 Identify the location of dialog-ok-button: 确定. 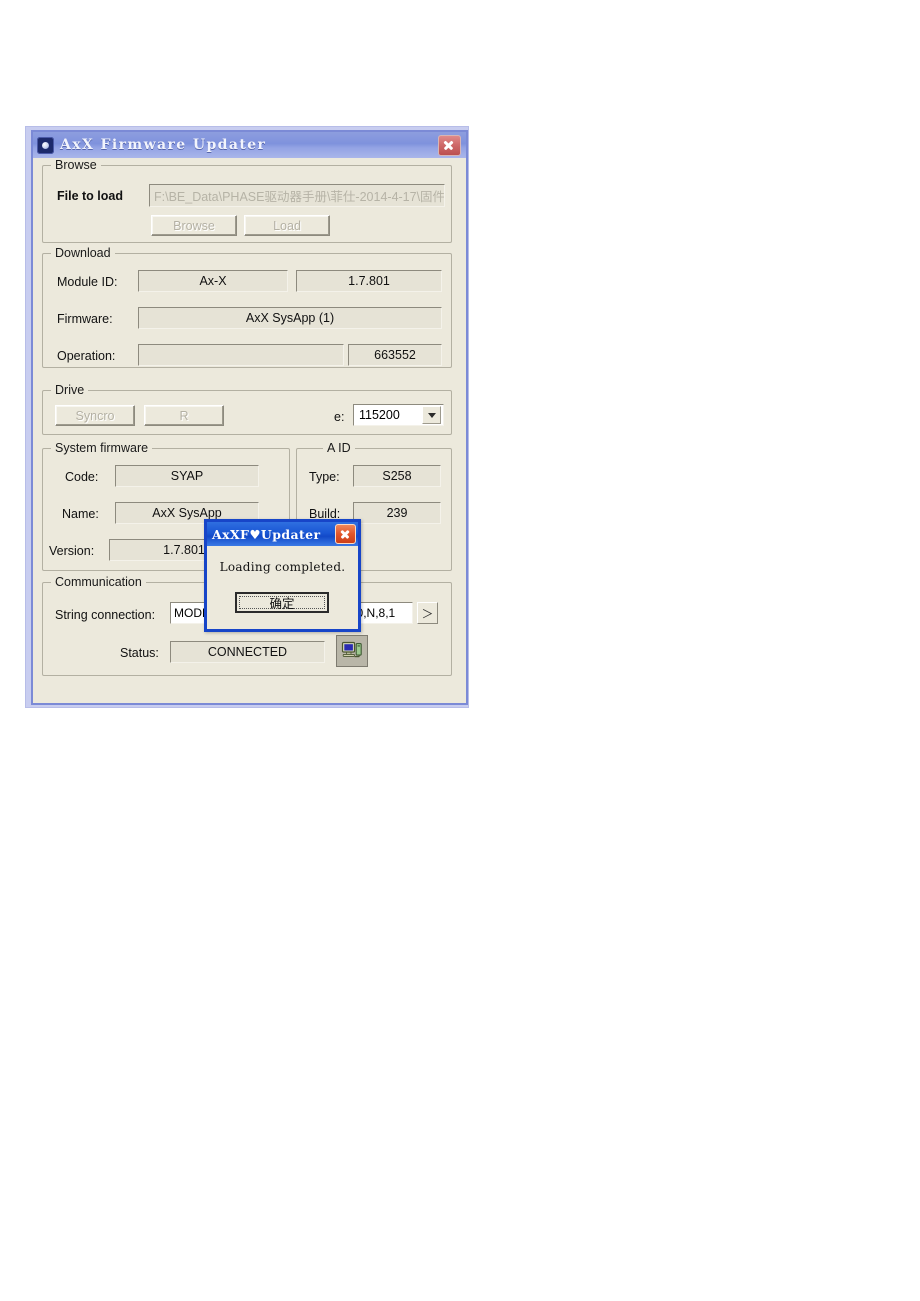
(282, 602).